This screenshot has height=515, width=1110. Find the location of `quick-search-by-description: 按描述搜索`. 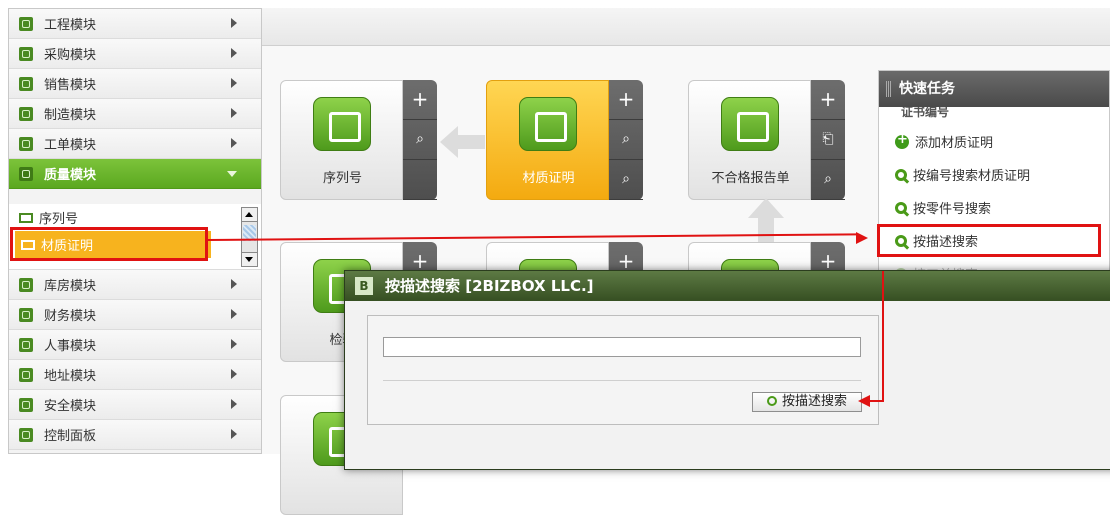

quick-search-by-description: 按描述搜索 is located at coordinates (989, 240).